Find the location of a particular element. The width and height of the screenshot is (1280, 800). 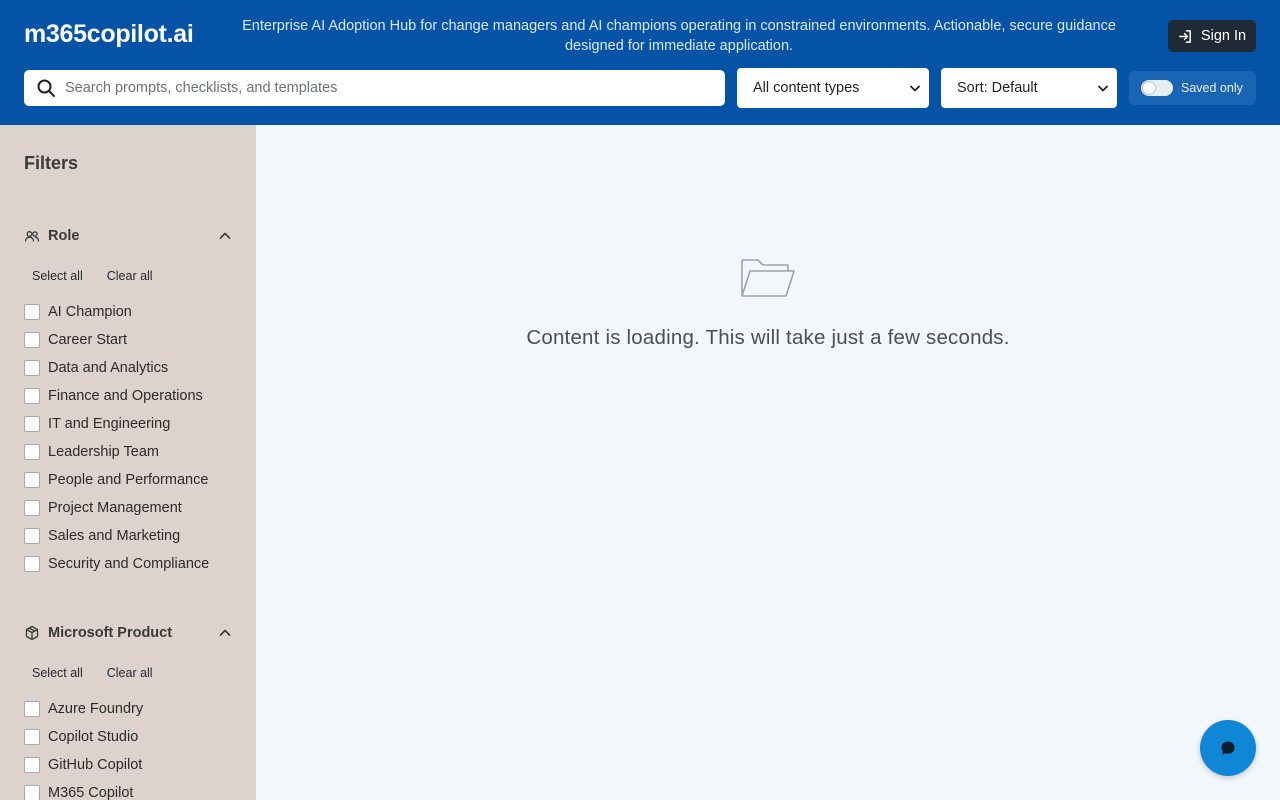

package-icon is located at coordinates (32, 633).